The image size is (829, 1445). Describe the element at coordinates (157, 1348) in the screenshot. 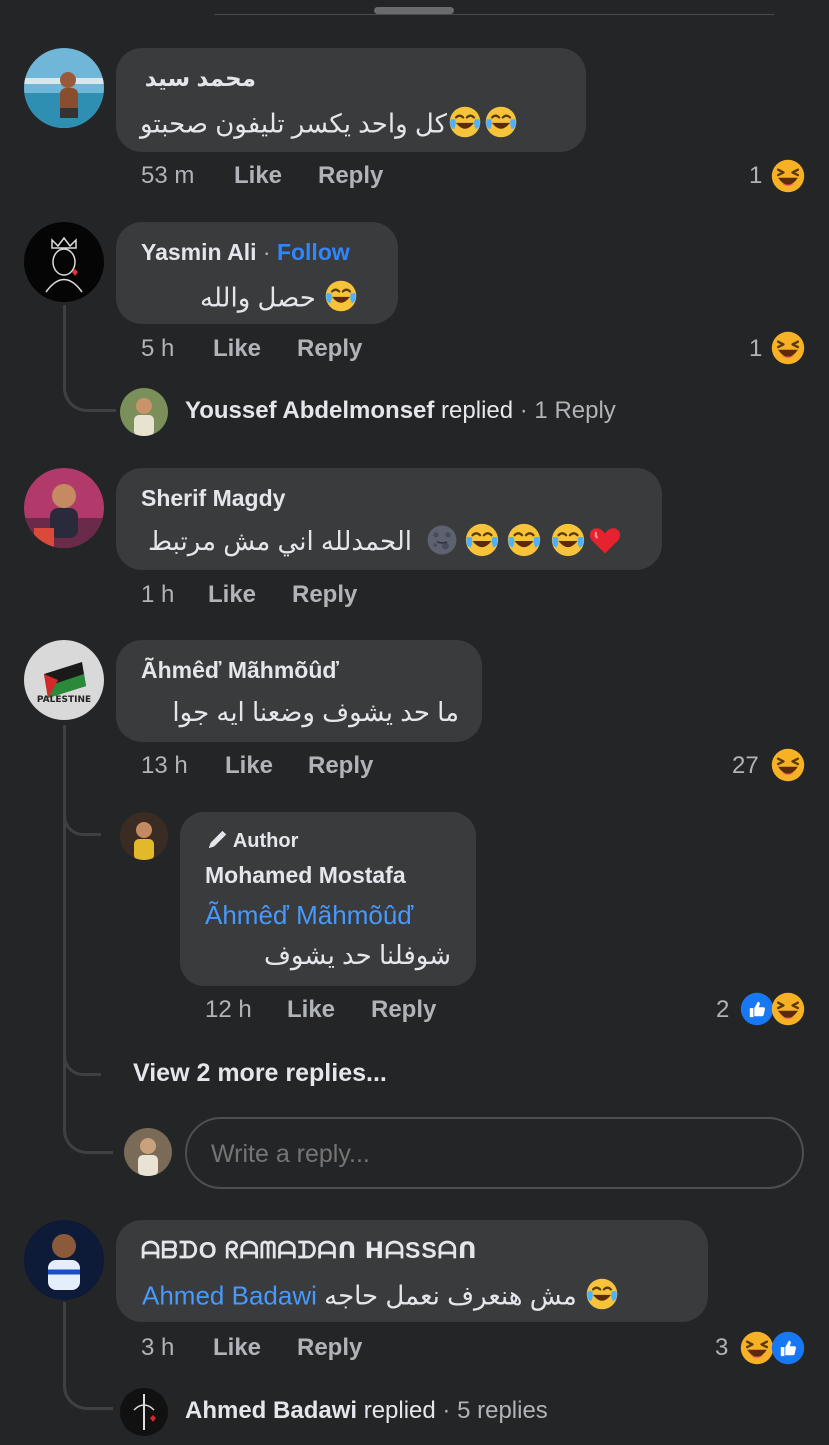

I see `comment-time: 3 h` at that location.